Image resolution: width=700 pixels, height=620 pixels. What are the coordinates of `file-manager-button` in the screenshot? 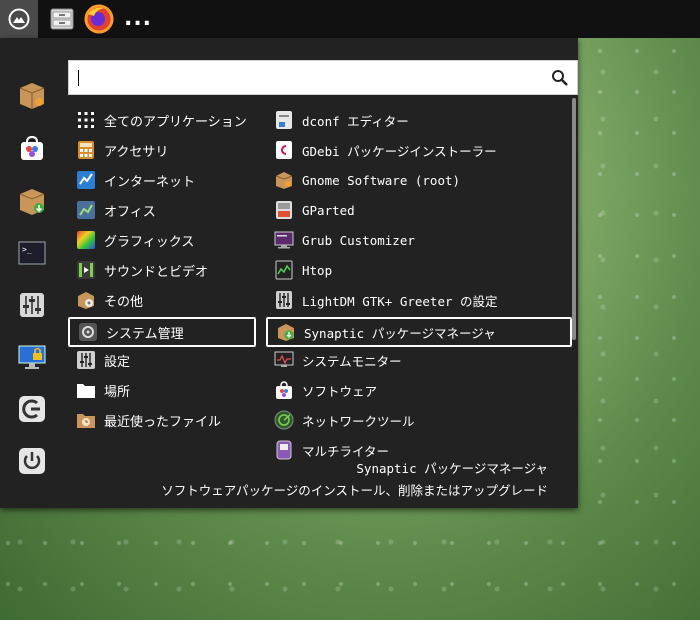 It's located at (62, 19).